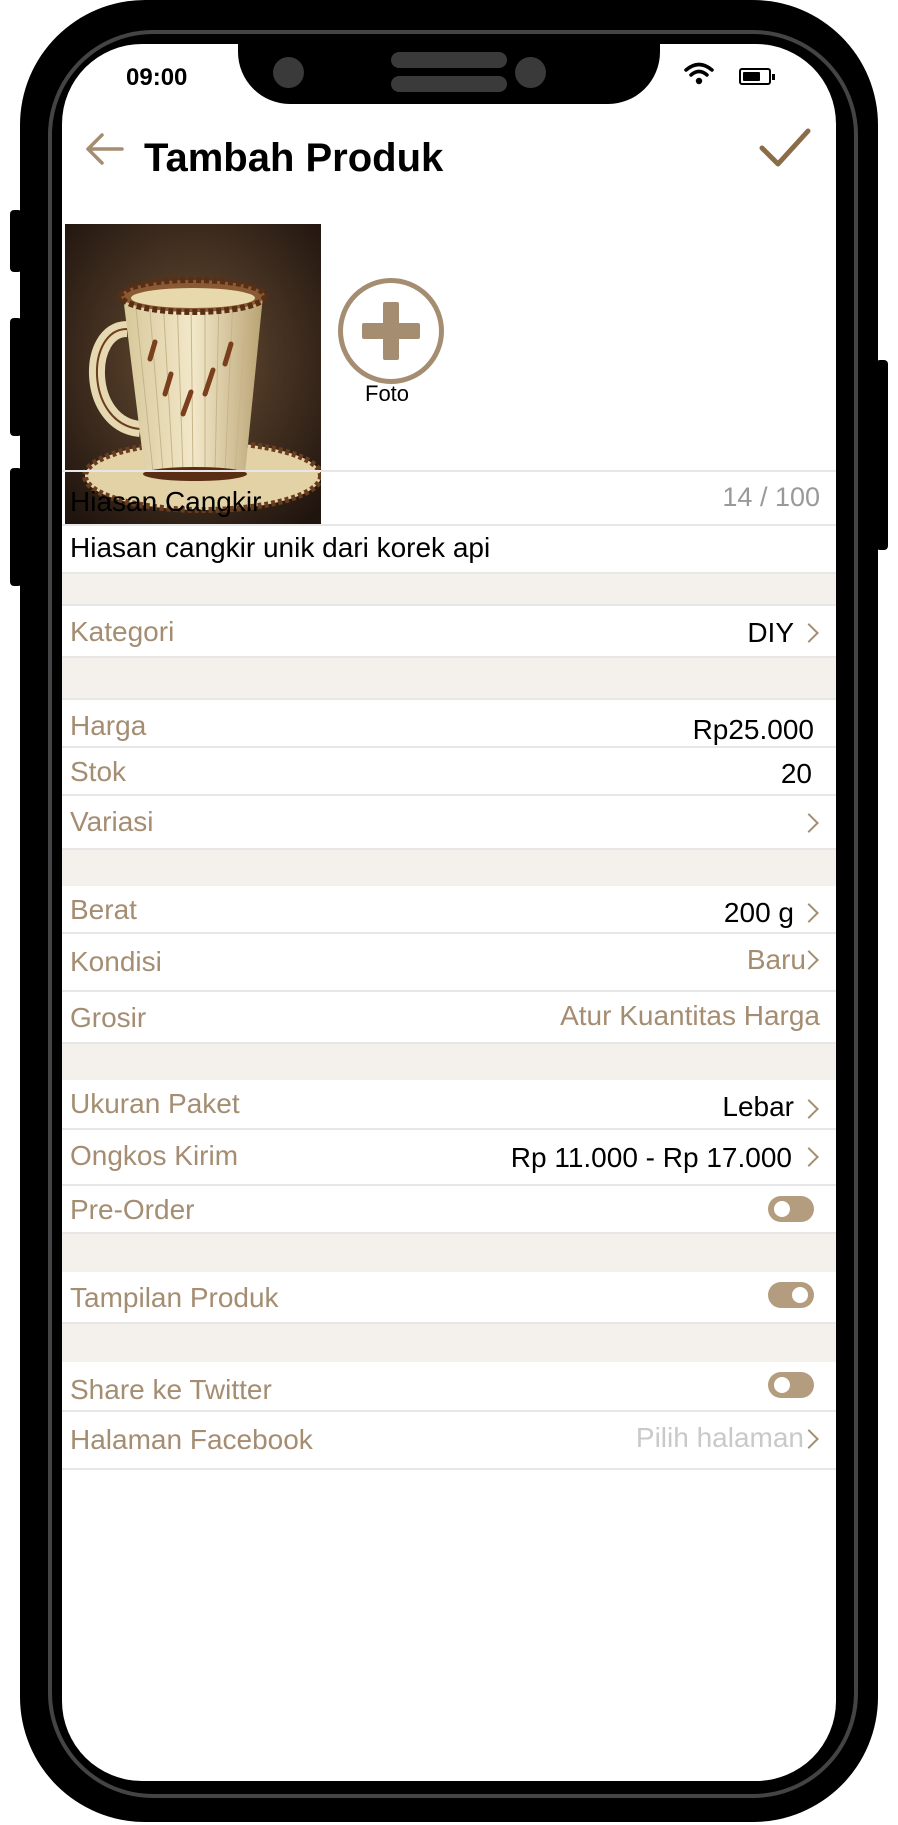 The width and height of the screenshot is (898, 1825). I want to click on tampilan-produk-label: Tampilan Produk, so click(174, 1297).